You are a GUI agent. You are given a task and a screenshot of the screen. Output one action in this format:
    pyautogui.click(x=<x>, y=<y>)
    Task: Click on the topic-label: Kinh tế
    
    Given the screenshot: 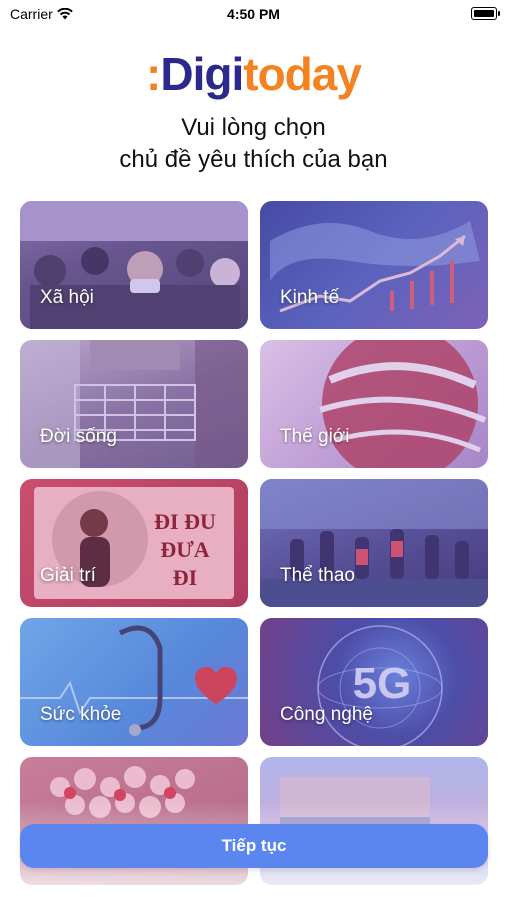 What is the action you would take?
    pyautogui.click(x=310, y=297)
    